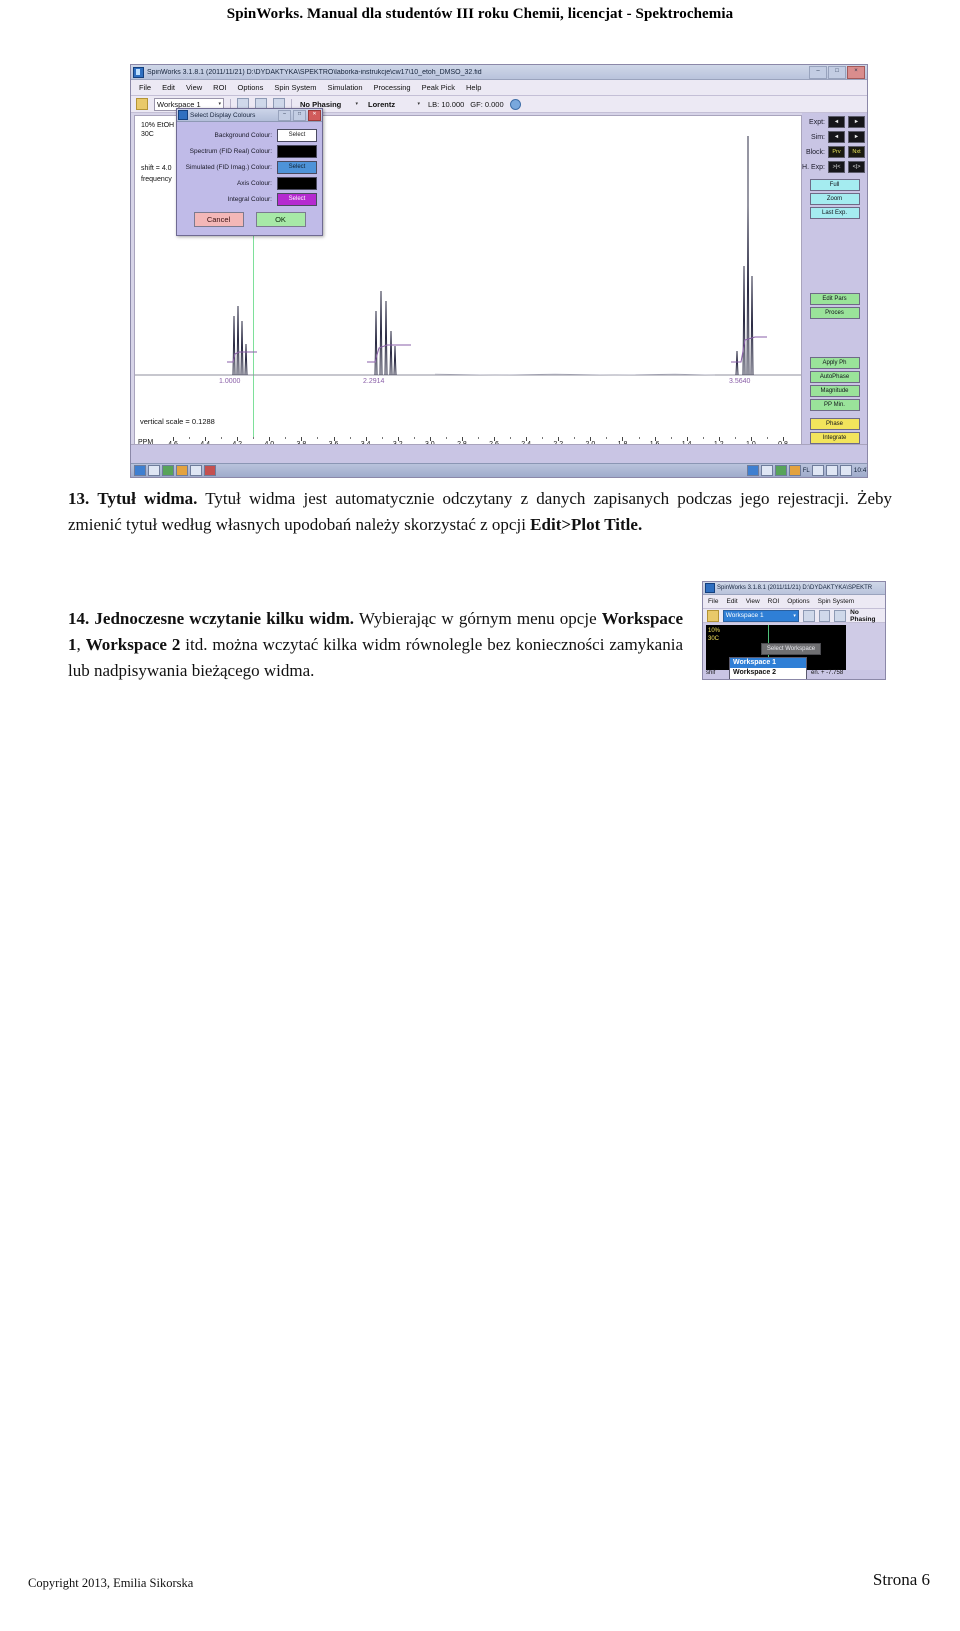  Describe the element at coordinates (515, 104) in the screenshot. I see `help-icon` at that location.